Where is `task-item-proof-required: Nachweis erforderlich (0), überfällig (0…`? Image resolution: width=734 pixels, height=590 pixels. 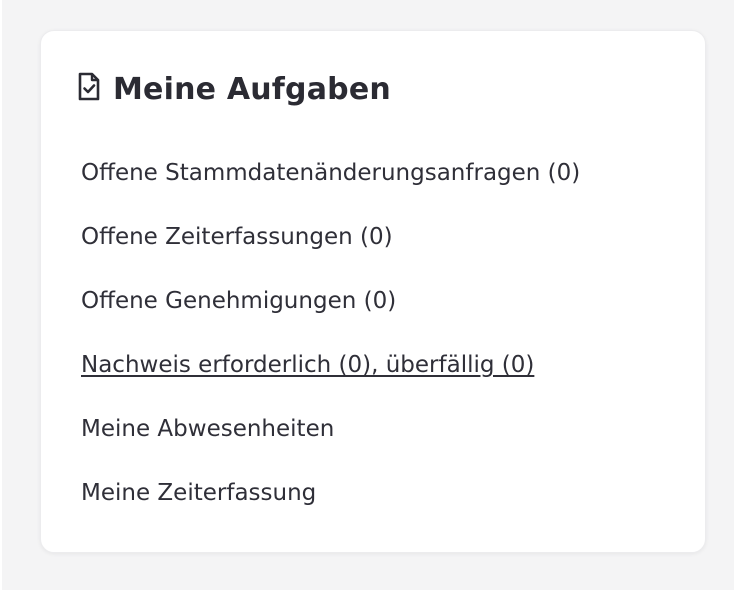
task-item-proof-required: Nachweis erforderlich (0), überfällig (0… is located at coordinates (330, 377).